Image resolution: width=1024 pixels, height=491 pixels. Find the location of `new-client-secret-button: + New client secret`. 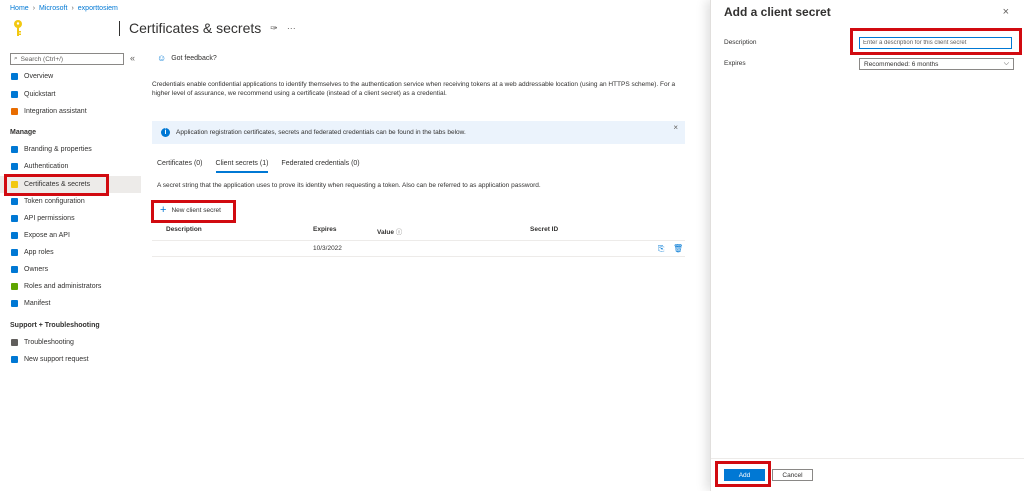

new-client-secret-button: + New client secret is located at coordinates (190, 210).